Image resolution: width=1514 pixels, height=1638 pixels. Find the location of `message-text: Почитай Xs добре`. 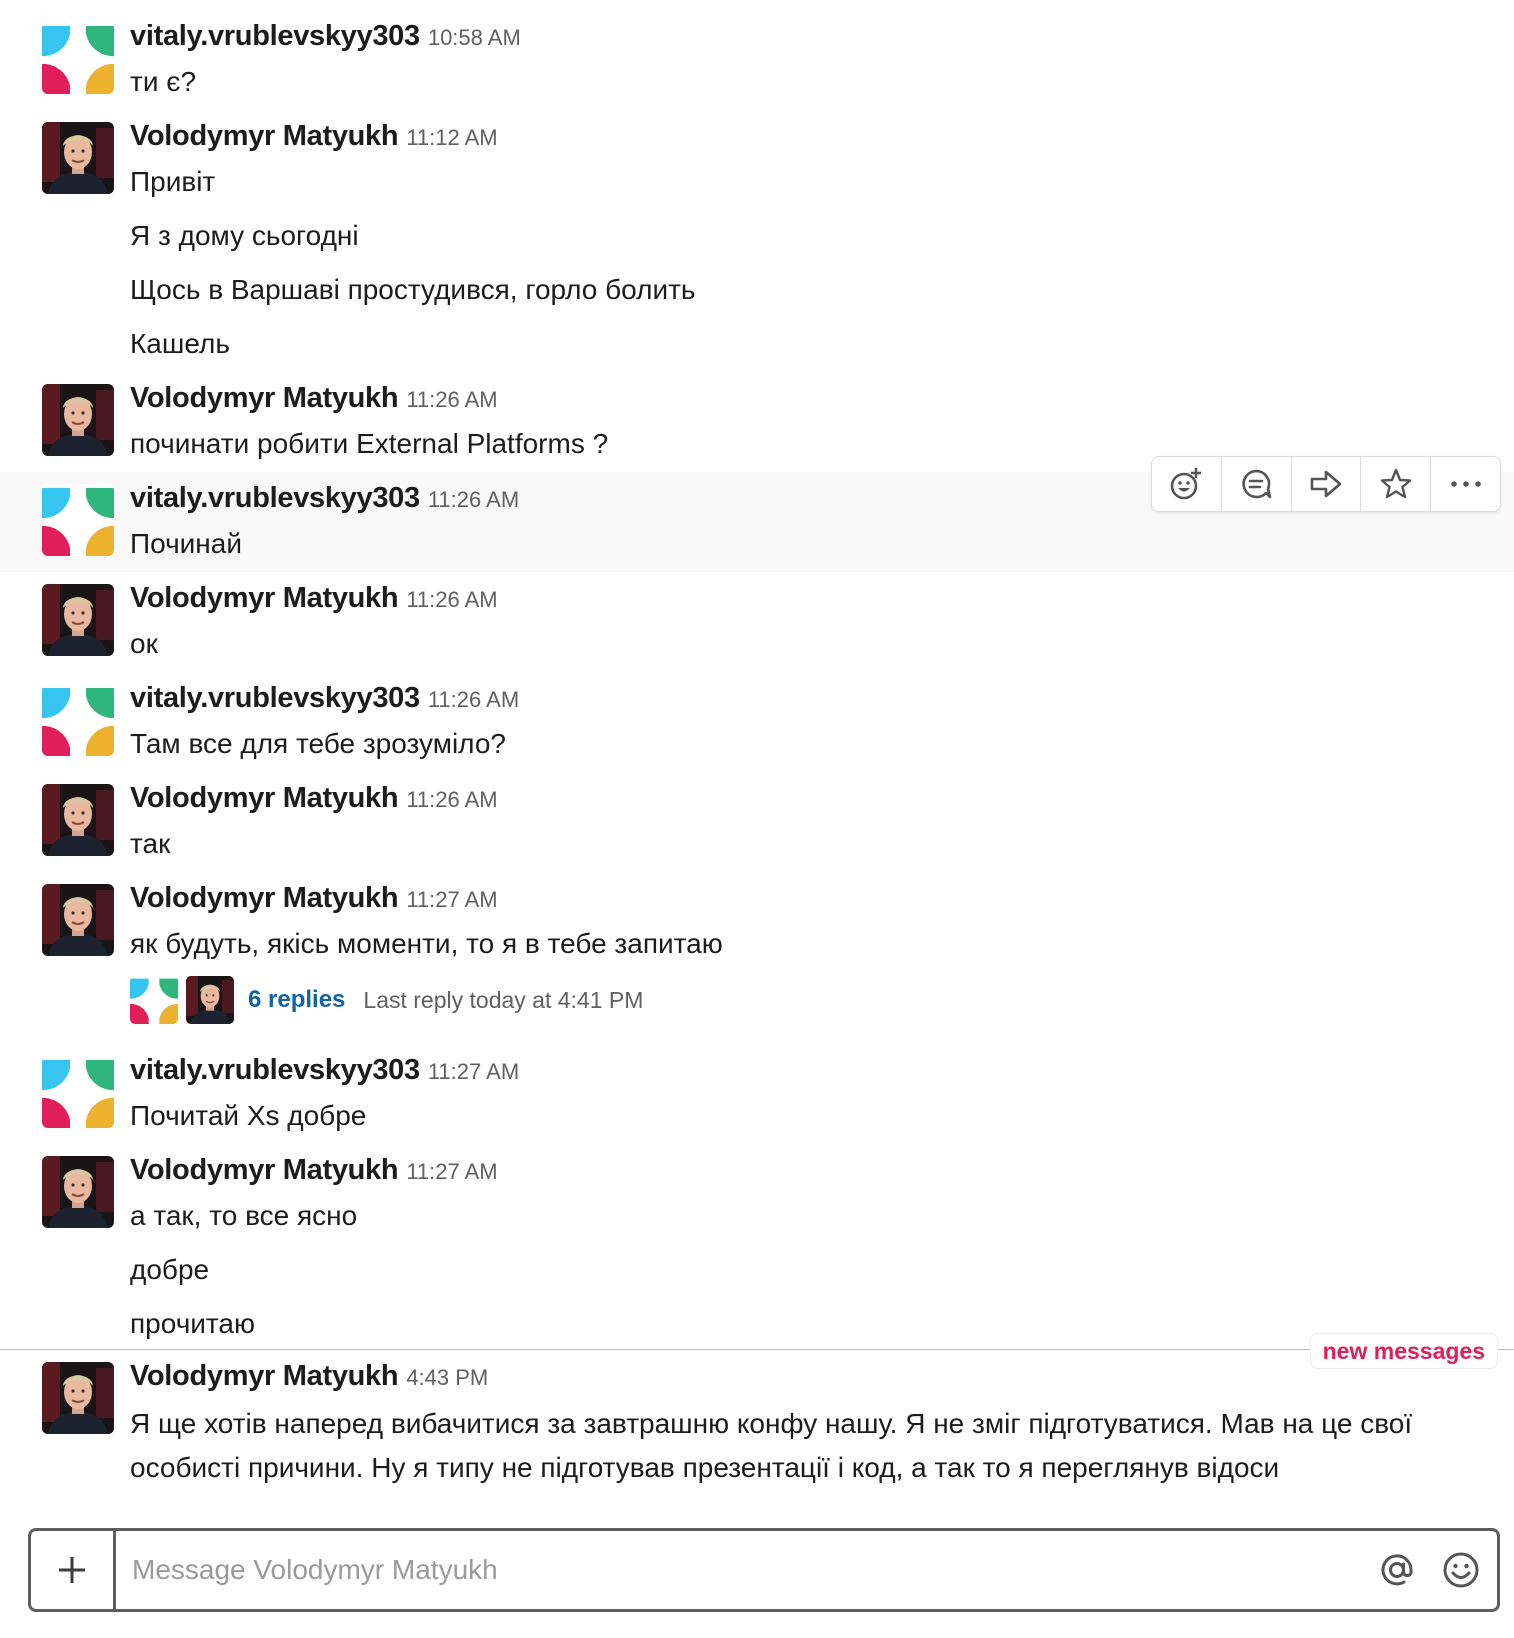

message-text: Почитай Xs добре is located at coordinates (248, 1115).